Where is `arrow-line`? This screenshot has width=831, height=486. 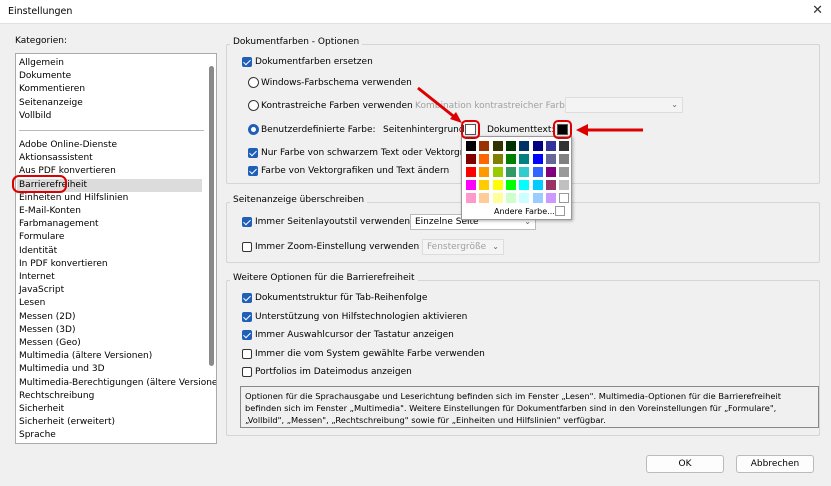
arrow-line is located at coordinates (437, 103).